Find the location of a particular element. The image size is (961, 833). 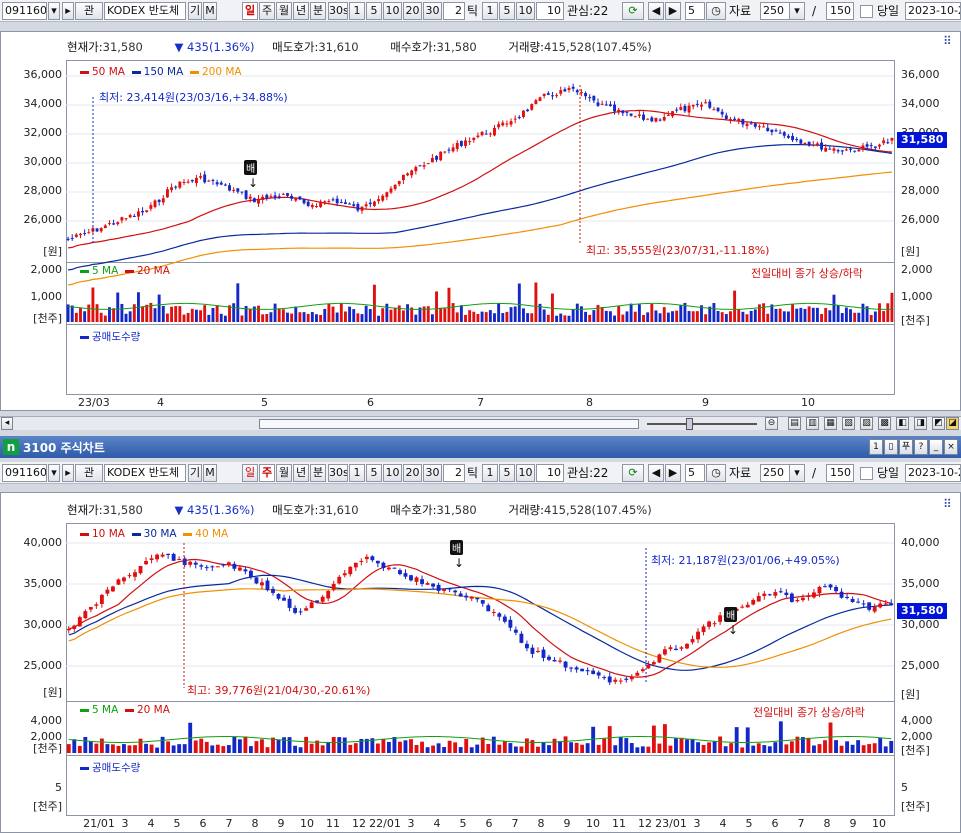

scroll-thumb is located at coordinates (449, 424).